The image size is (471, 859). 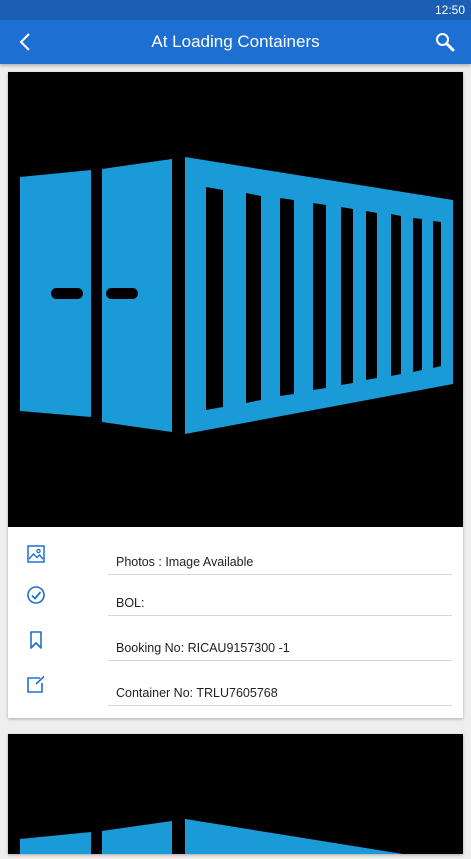 What do you see at coordinates (235, 10) in the screenshot?
I see `status-bar: 12:50` at bounding box center [235, 10].